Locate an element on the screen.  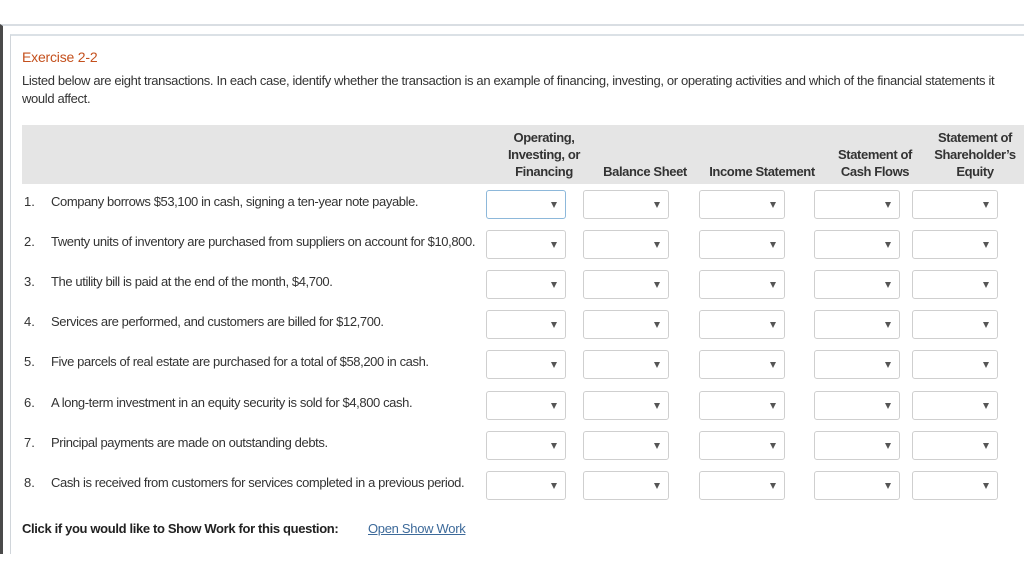
column-header-income-statement: Income Statement is located at coordinates (762, 171).